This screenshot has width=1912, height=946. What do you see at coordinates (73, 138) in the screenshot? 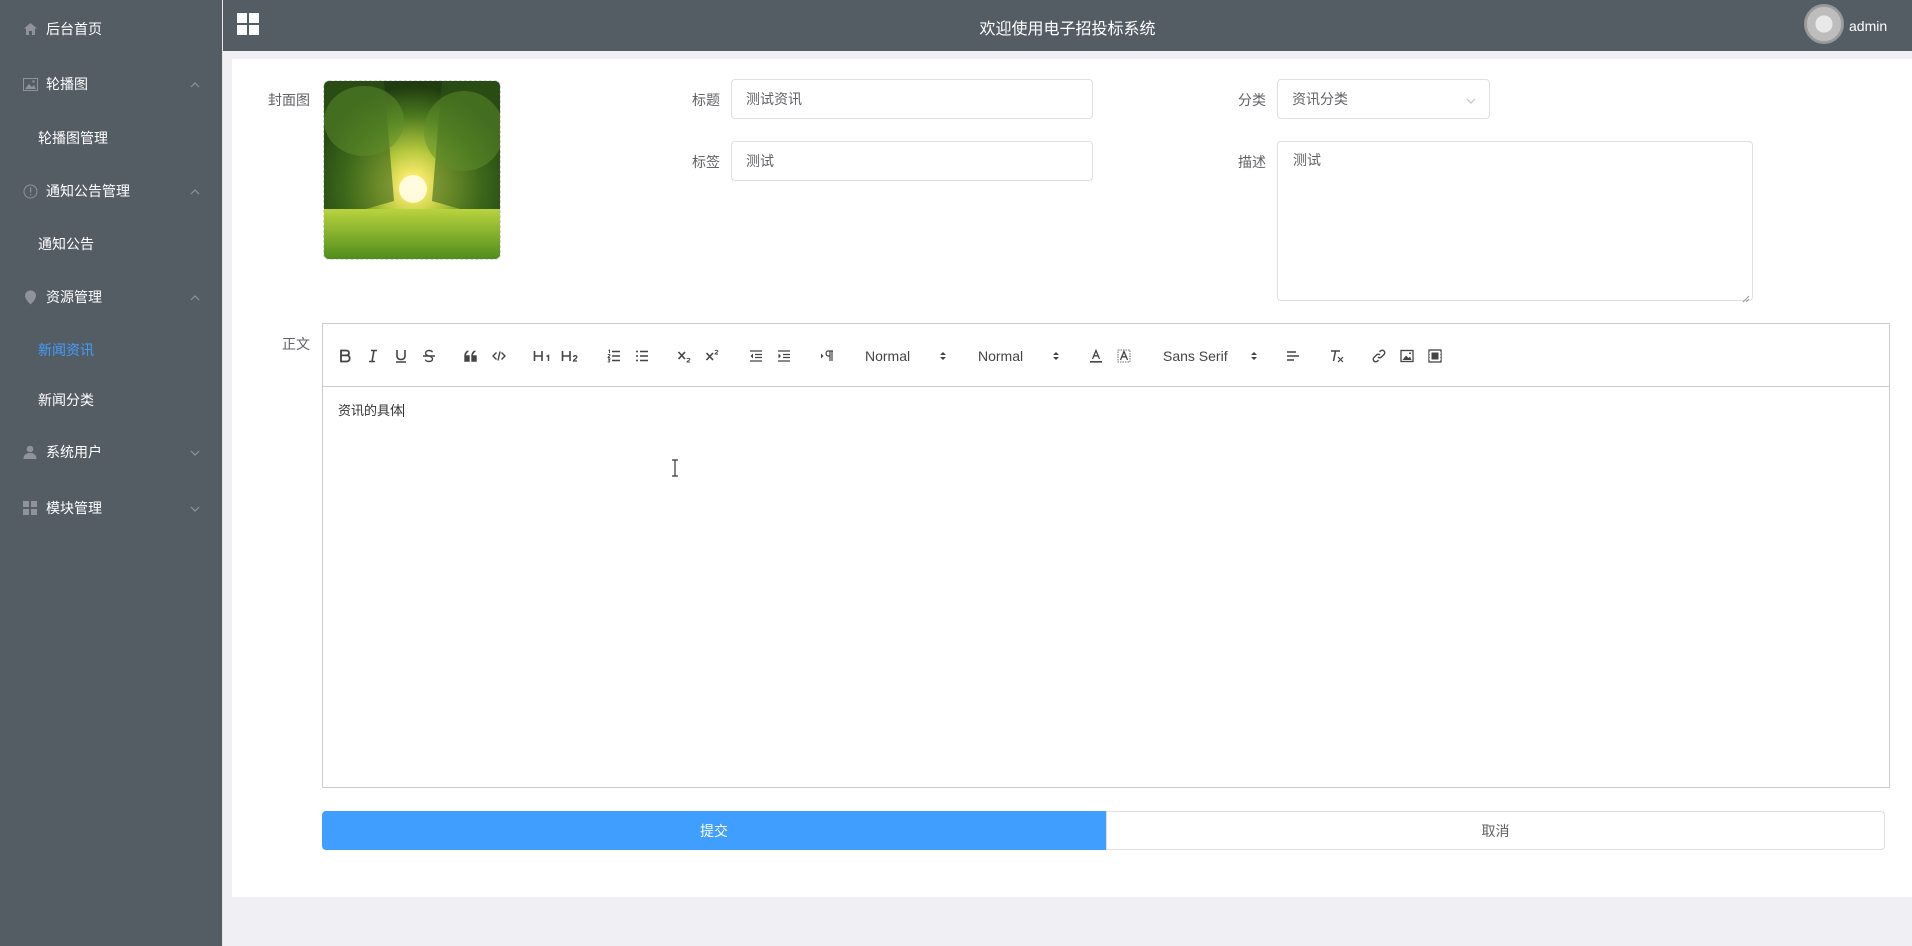
I see `sidebar-item-label: 轮播图管理` at bounding box center [73, 138].